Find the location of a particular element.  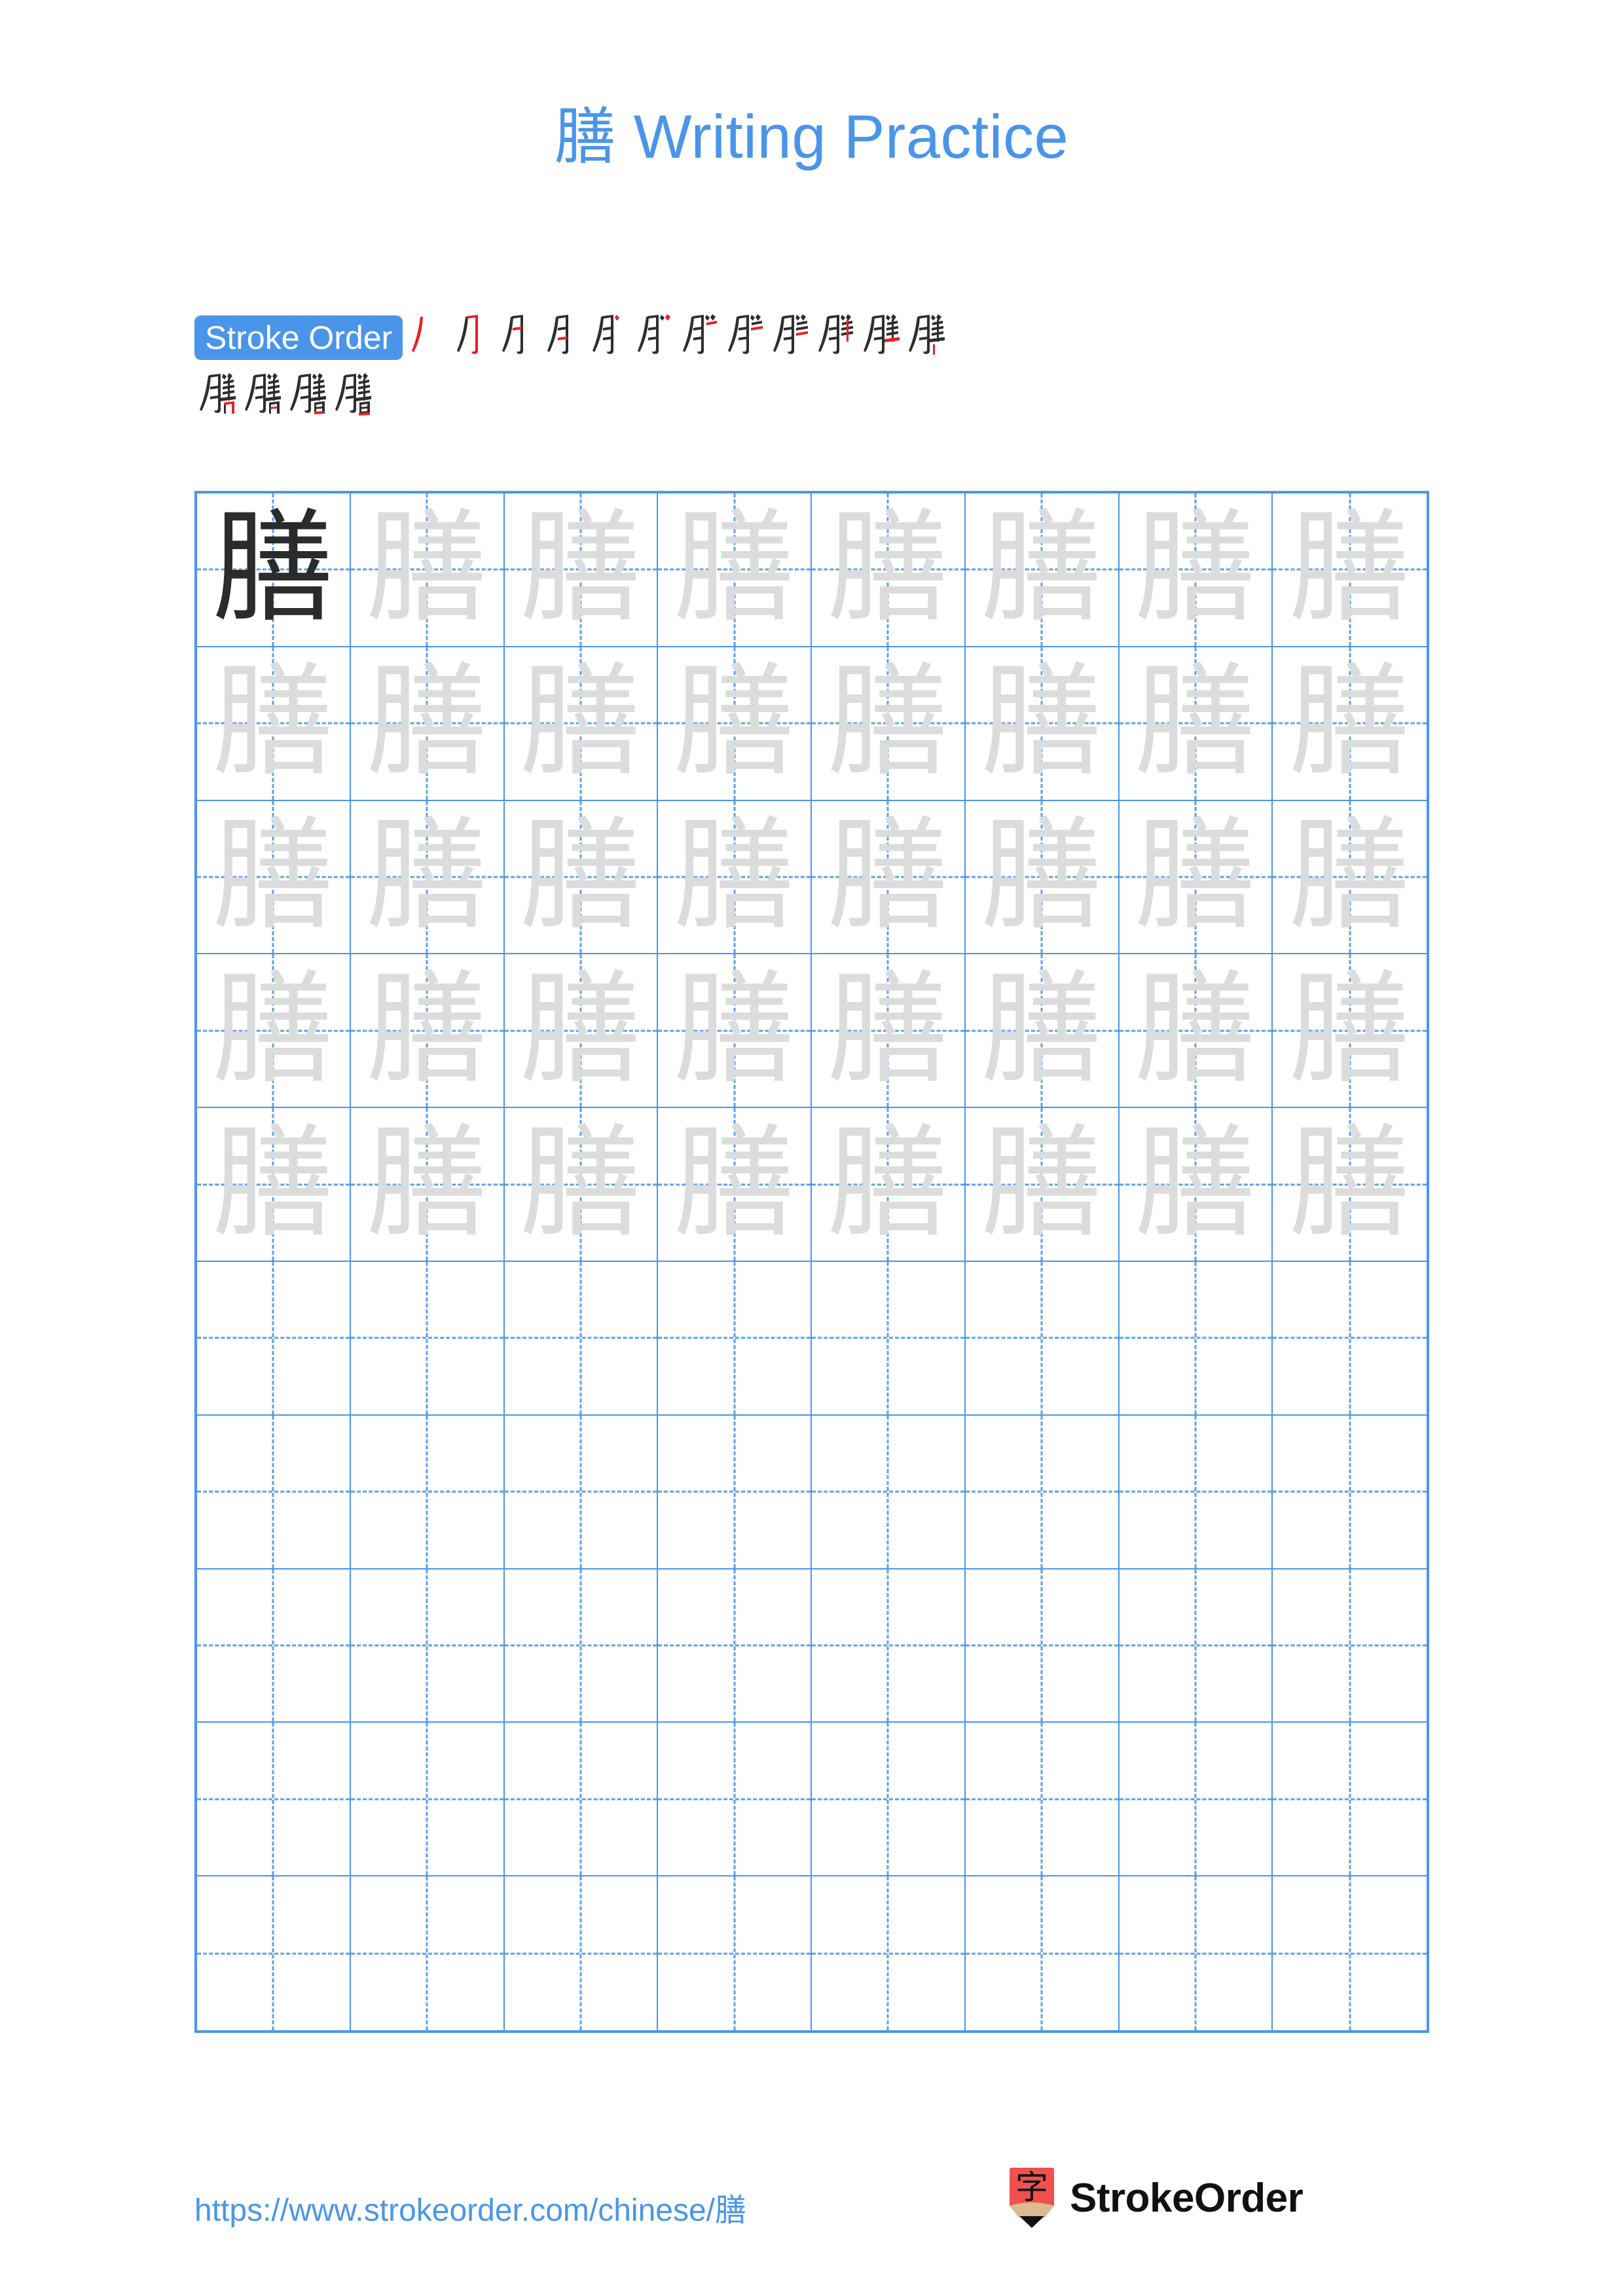

brand-name-label: StrokeOrder is located at coordinates (1187, 2198).